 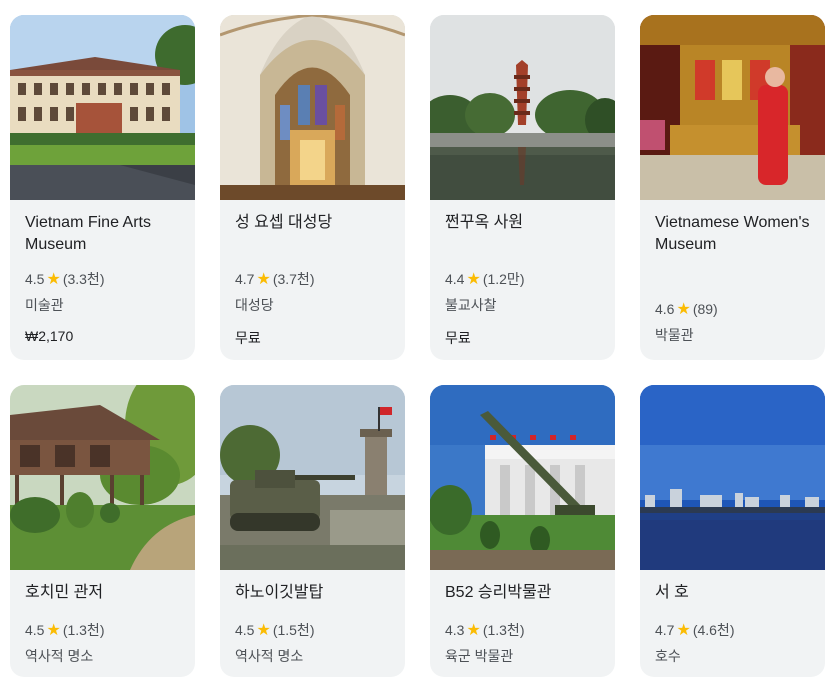 I want to click on place-title: 하노이깃발탑, so click(x=315, y=593).